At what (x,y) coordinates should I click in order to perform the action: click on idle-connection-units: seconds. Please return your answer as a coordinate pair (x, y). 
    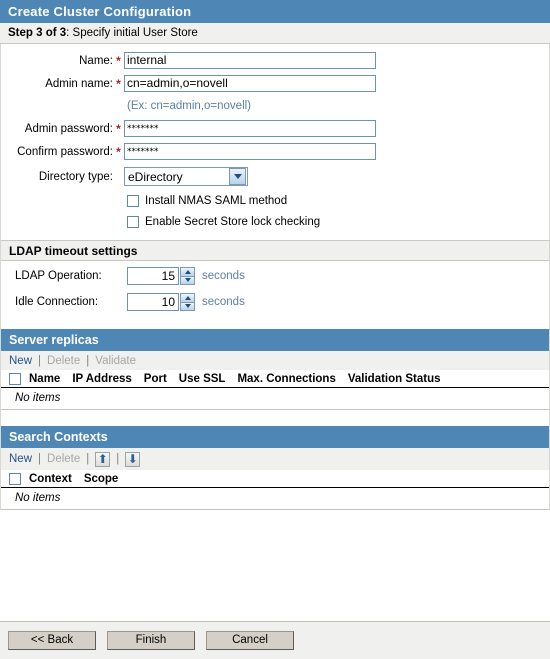
    Looking at the image, I should click on (223, 301).